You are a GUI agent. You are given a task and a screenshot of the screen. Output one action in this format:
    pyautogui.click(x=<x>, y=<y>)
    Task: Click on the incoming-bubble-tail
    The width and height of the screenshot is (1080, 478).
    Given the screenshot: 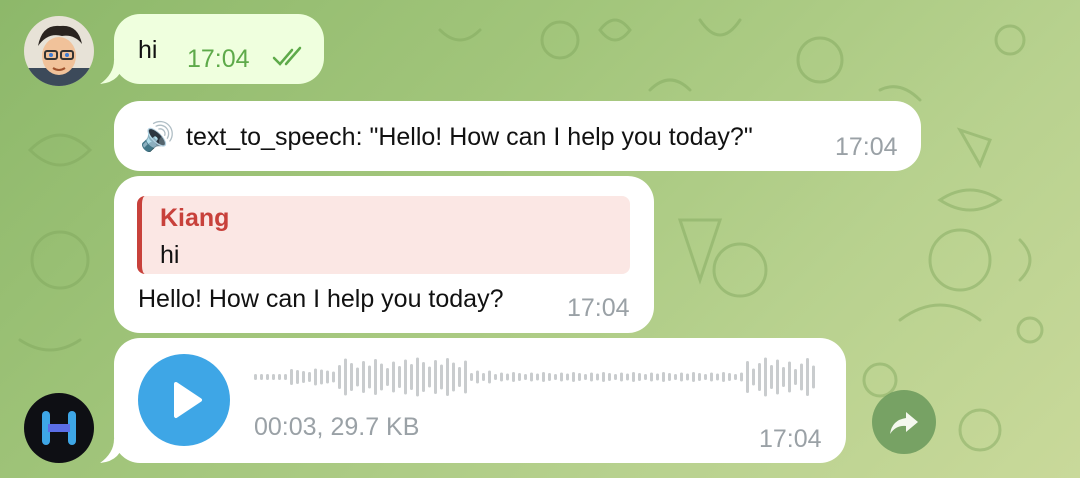 What is the action you would take?
    pyautogui.click(x=112, y=451)
    